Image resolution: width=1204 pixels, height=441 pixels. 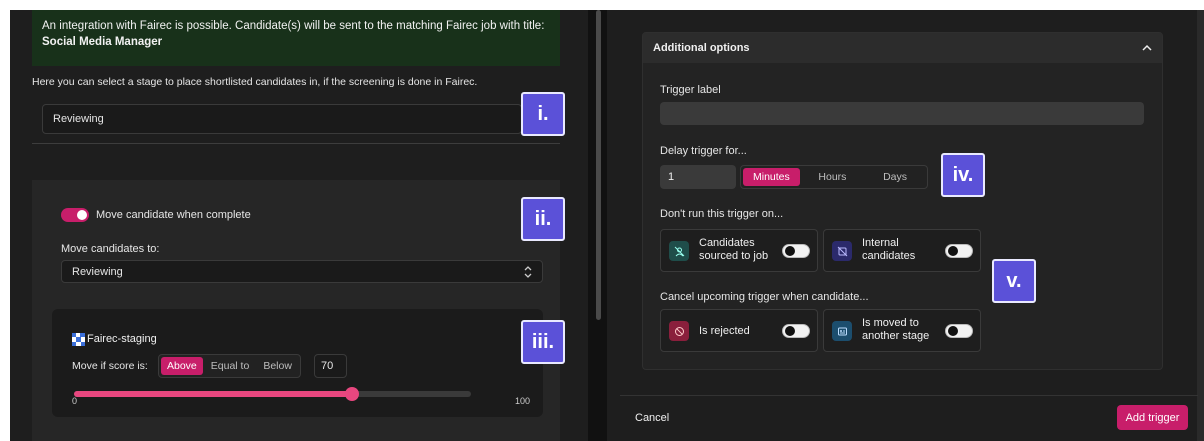 I want to click on integration-job-title: Social Media Manager, so click(x=102, y=42).